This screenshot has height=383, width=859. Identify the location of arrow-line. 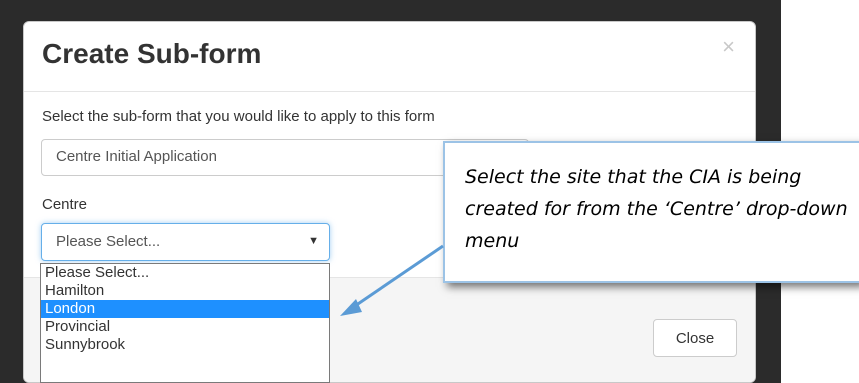
(397, 277).